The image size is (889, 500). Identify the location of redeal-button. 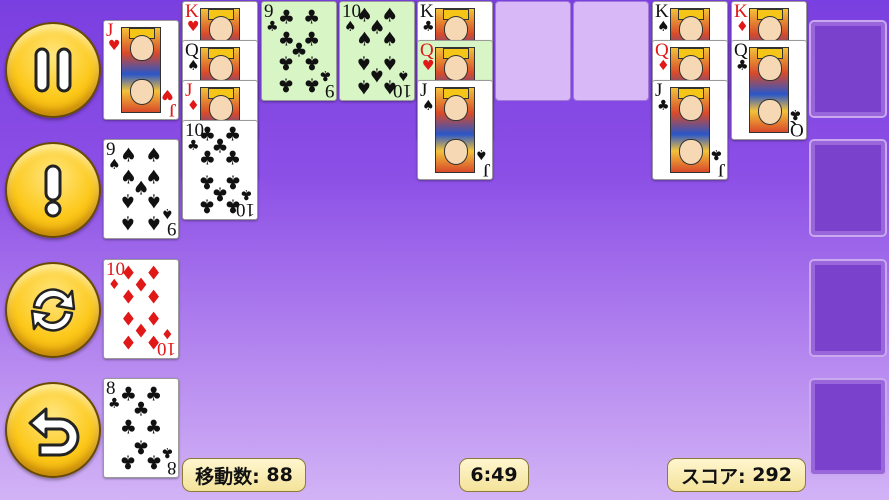
(53, 310).